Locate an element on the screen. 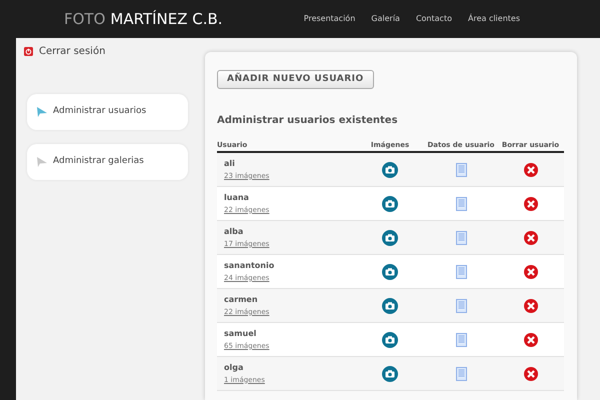  sidebar-item: Administrar galerias is located at coordinates (107, 162).